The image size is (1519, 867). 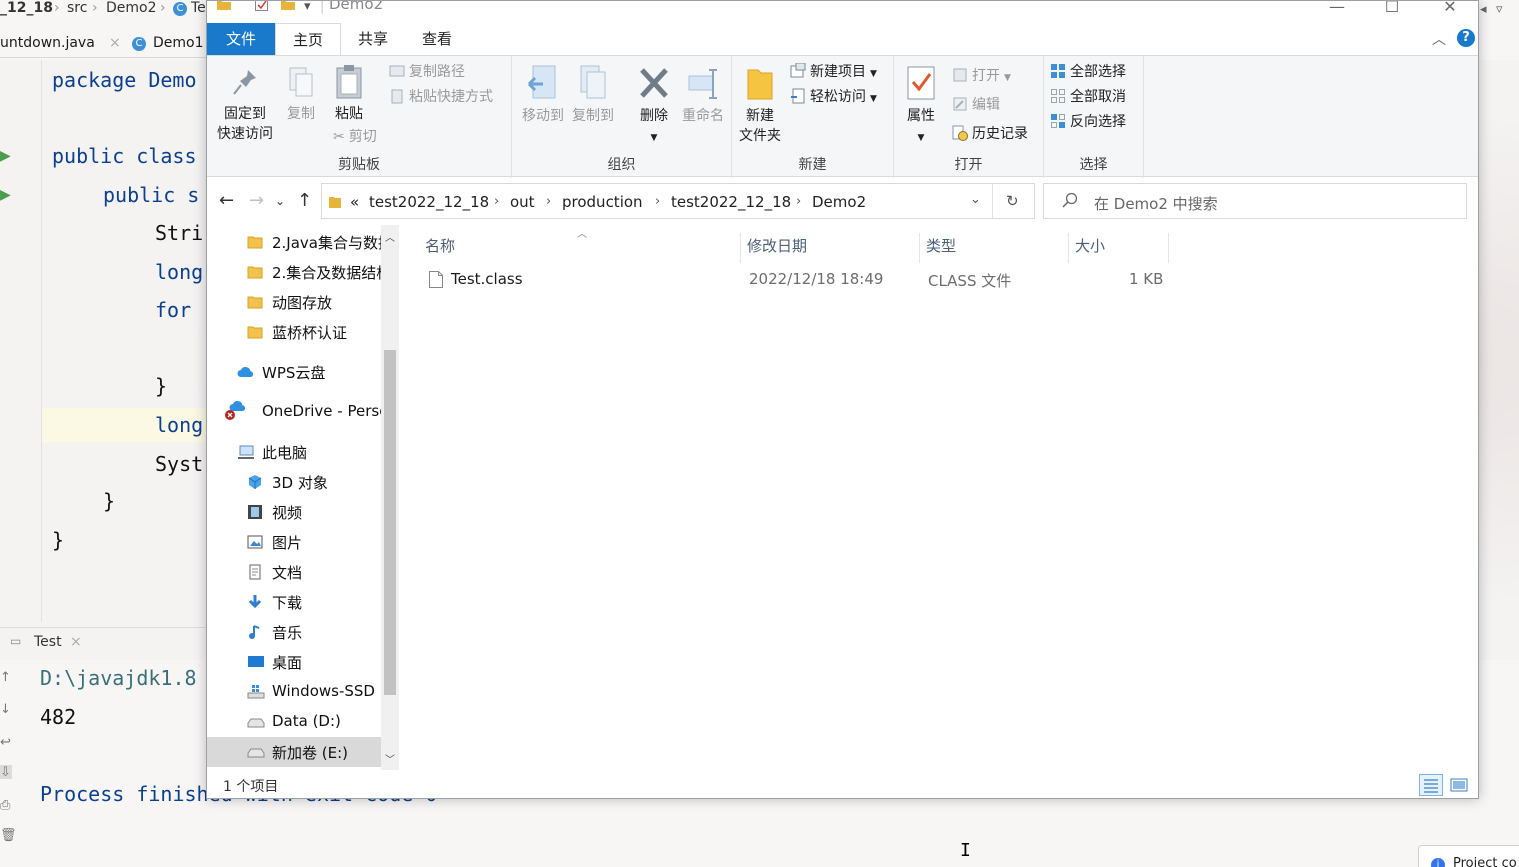 What do you see at coordinates (543, 95) in the screenshot?
I see `move-to-button: 移动到` at bounding box center [543, 95].